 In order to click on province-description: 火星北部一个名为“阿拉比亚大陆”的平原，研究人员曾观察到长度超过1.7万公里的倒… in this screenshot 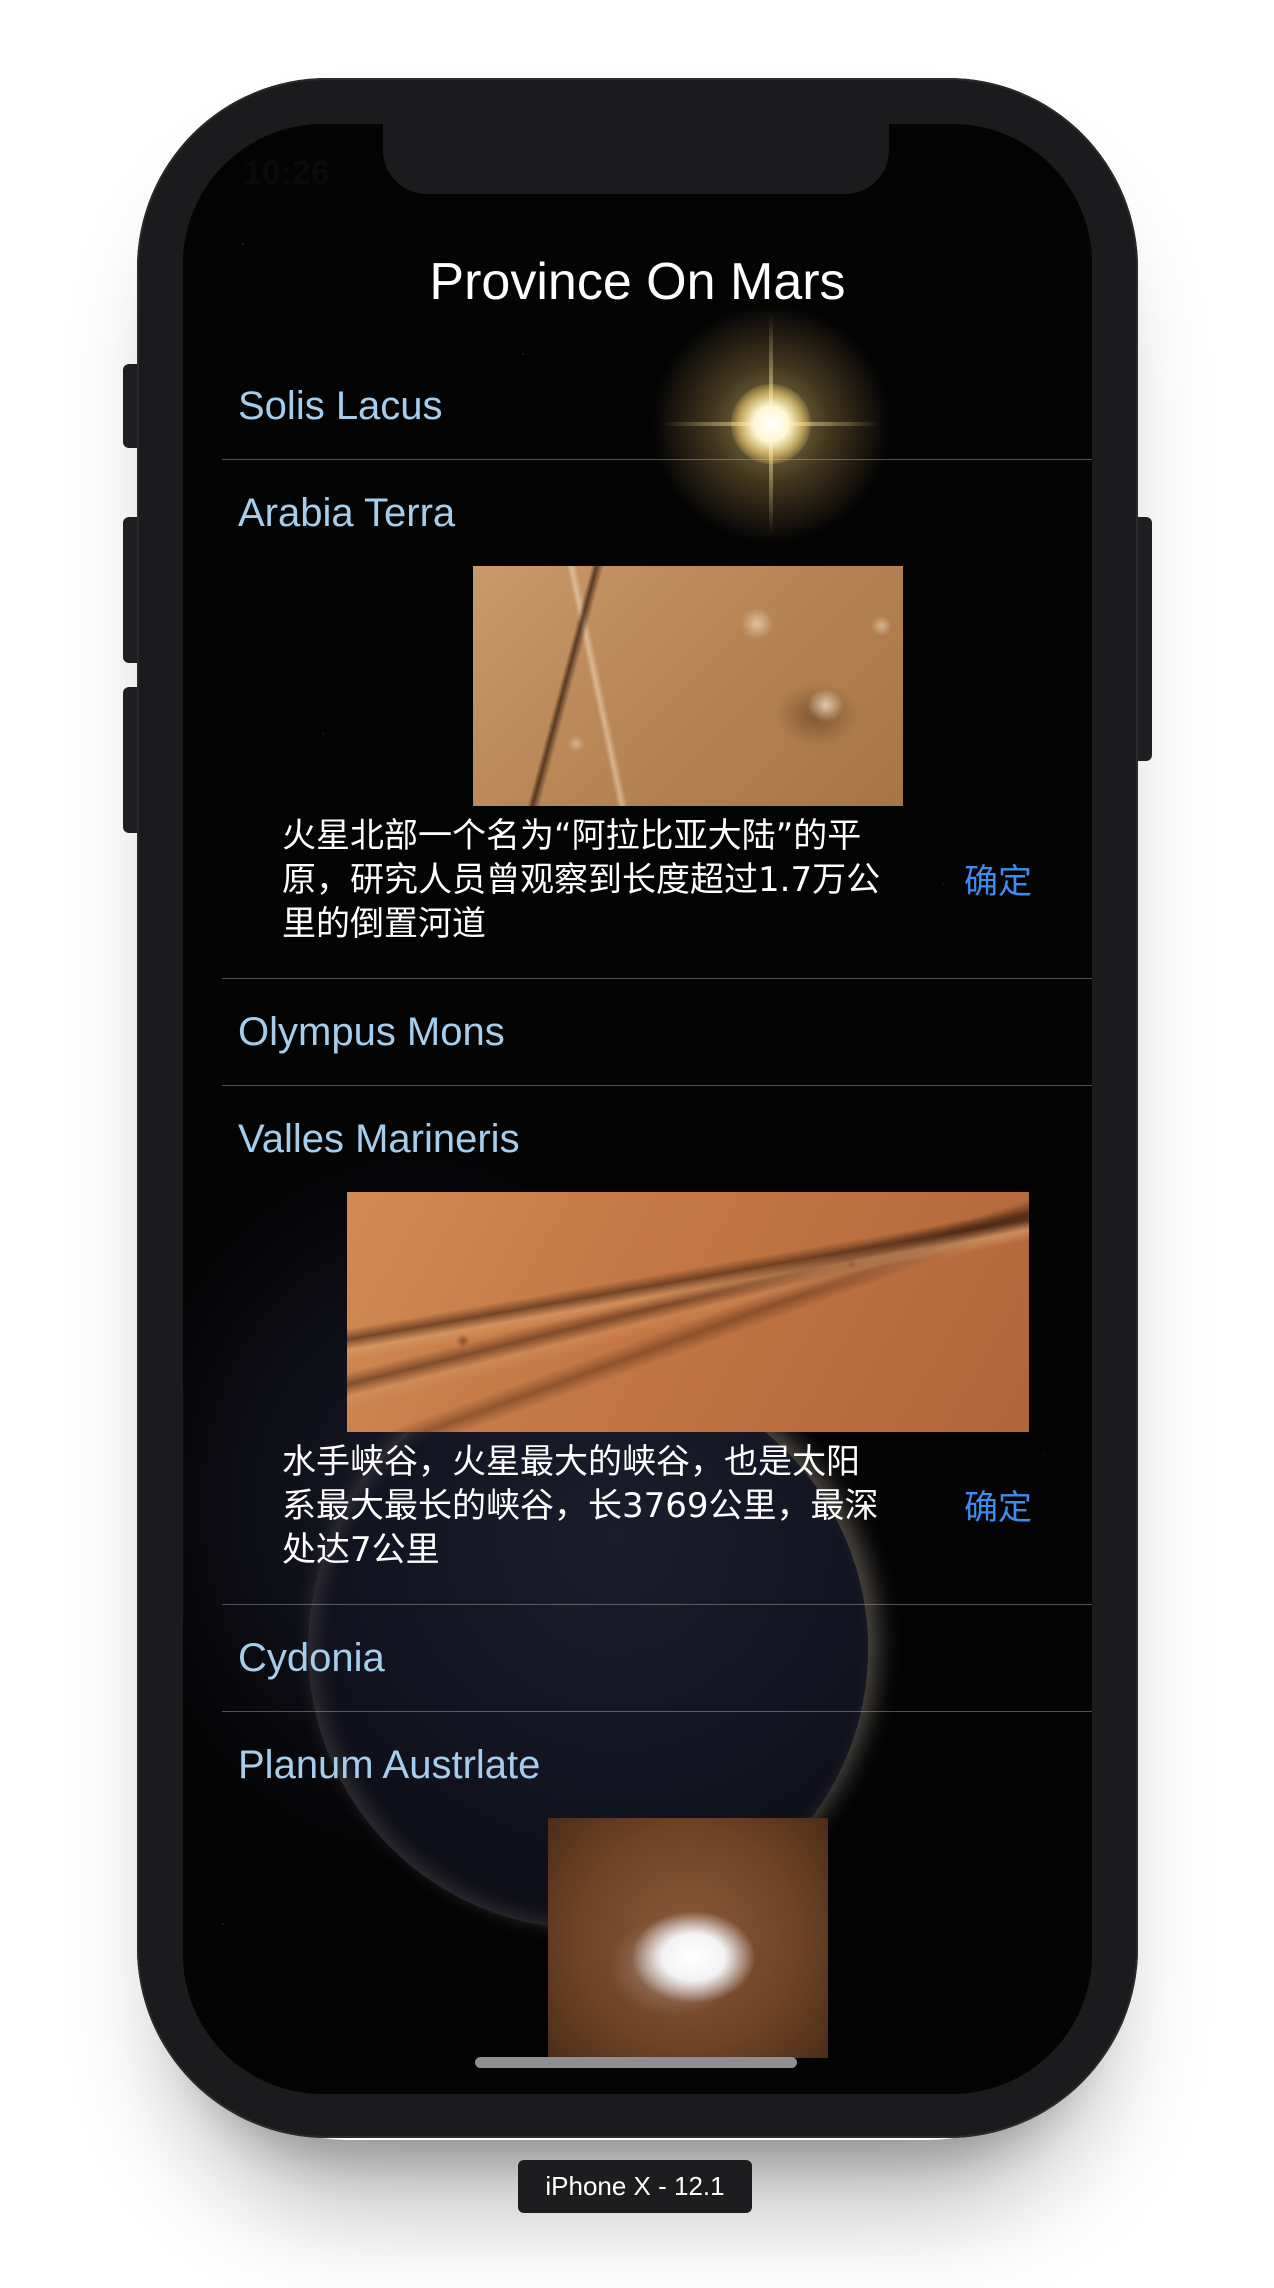, I will do `click(581, 880)`.